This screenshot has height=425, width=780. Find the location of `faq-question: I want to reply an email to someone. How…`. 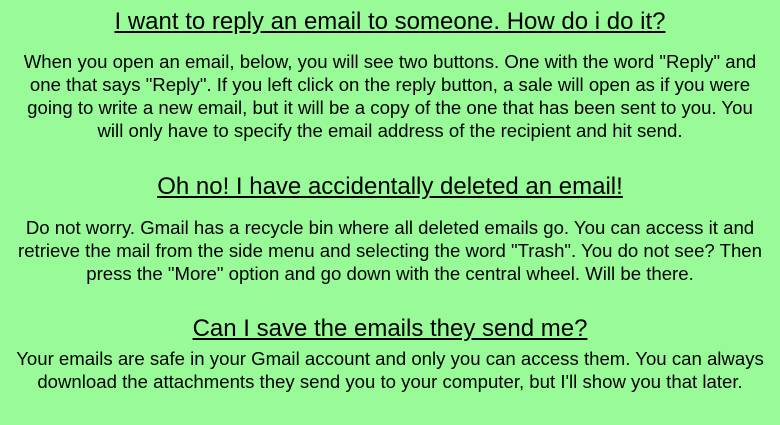

faq-question: I want to reply an email to someone. How… is located at coordinates (390, 21).